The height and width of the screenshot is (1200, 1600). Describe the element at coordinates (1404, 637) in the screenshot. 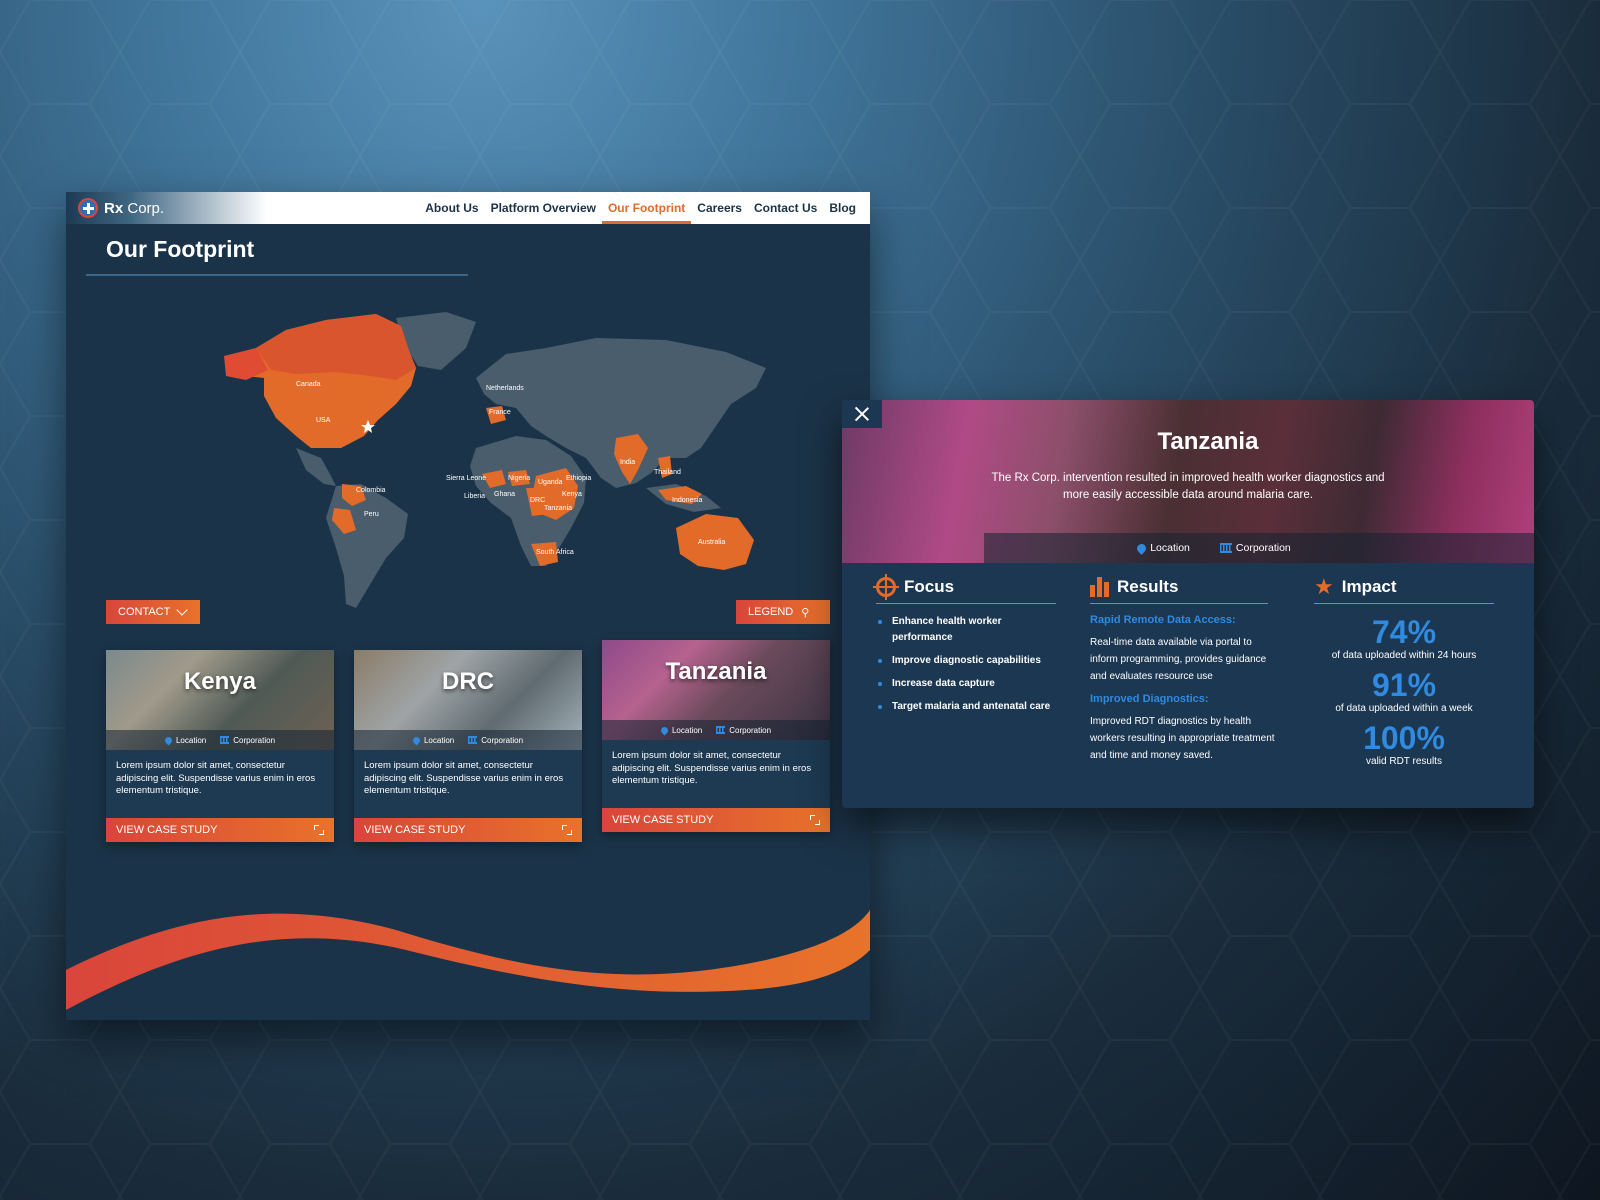

I see `impact-stat: 74% of data uploaded within 24 hours` at that location.